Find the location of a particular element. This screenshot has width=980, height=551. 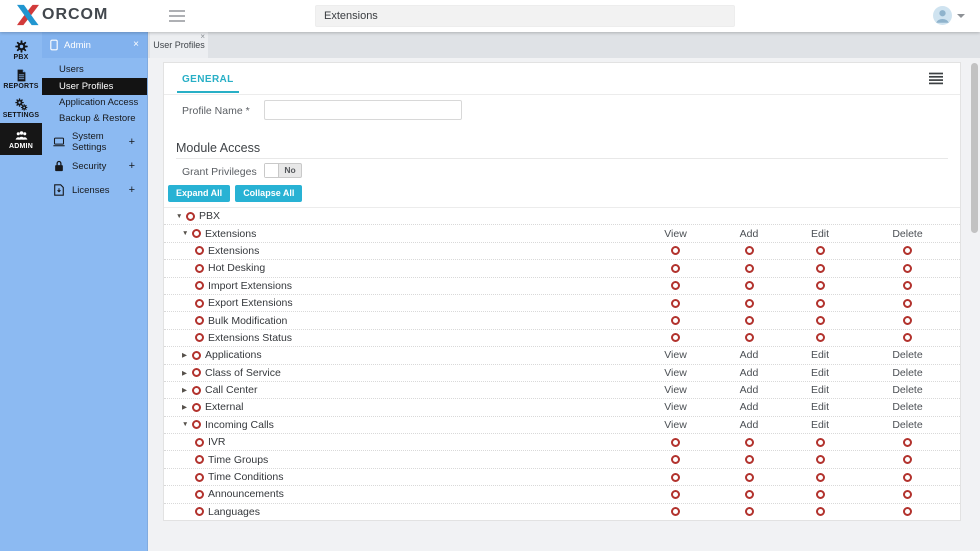

grant-privileges-toggle: No is located at coordinates (283, 170).